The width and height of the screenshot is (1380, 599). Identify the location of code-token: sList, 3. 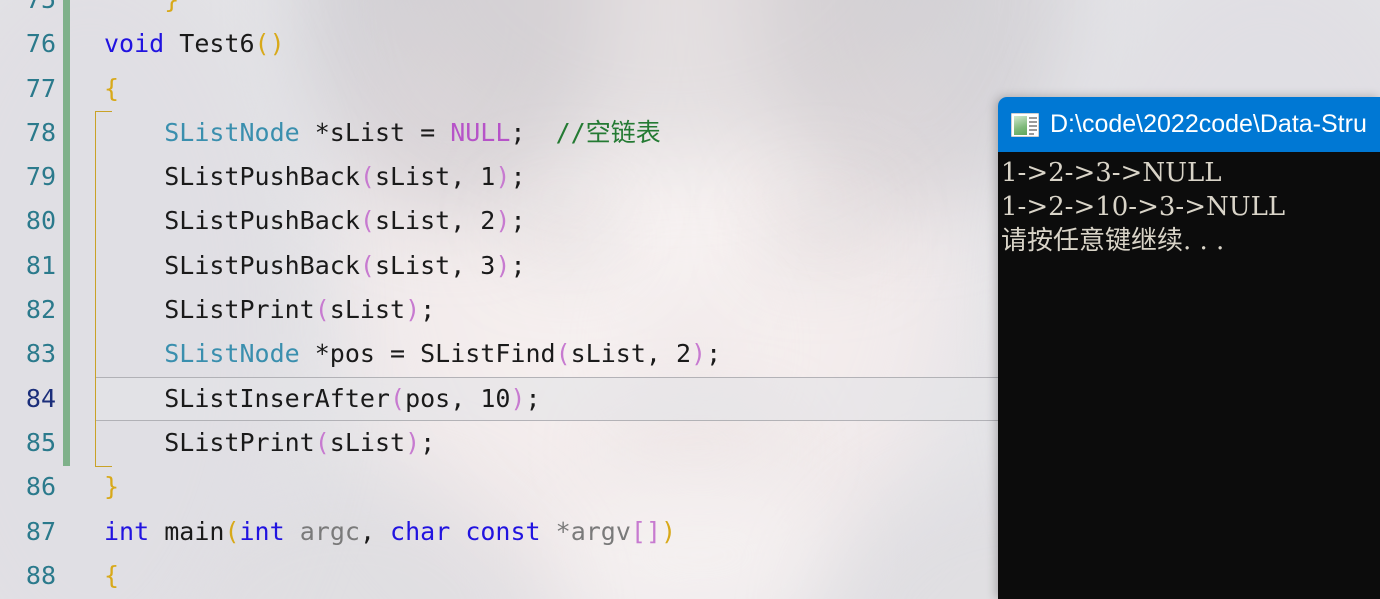
(435, 265).